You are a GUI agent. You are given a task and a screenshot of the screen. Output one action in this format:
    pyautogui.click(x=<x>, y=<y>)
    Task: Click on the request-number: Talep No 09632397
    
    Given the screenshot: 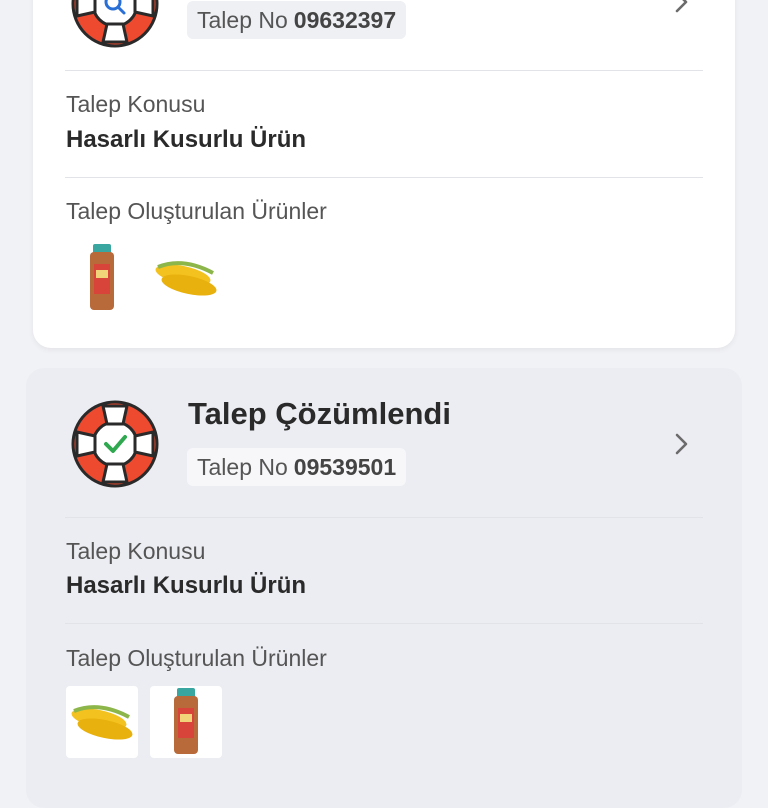 What is the action you would take?
    pyautogui.click(x=297, y=20)
    